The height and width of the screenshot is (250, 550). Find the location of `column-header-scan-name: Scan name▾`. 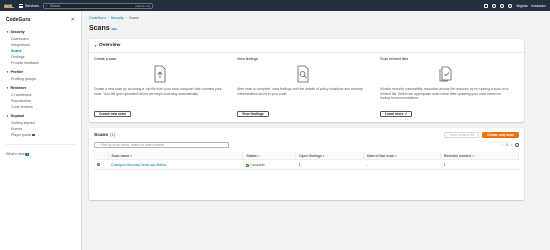

column-header-scan-name: Scan name▾ is located at coordinates (176, 156).